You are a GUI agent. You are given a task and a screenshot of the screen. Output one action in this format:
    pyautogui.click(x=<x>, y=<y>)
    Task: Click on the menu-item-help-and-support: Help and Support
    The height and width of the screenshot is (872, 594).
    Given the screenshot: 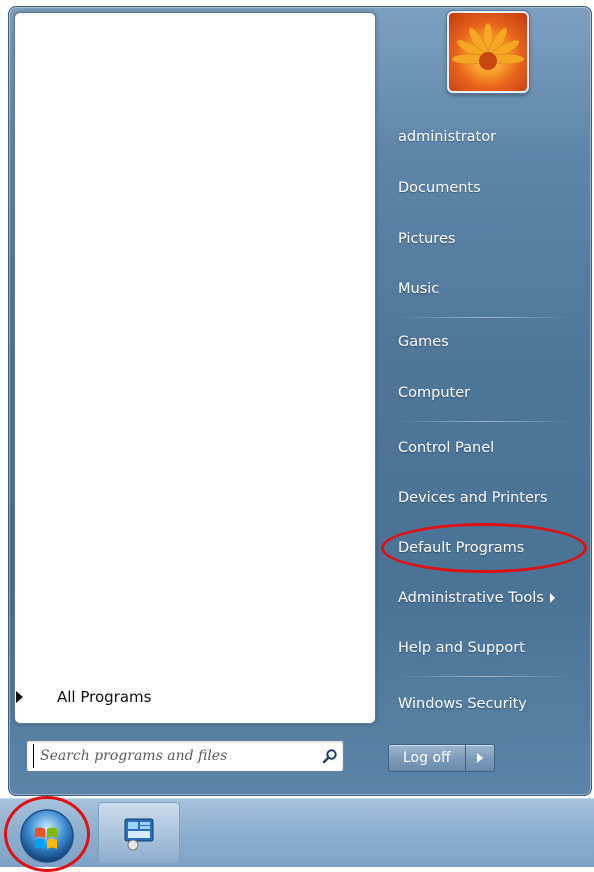 What is the action you would take?
    pyautogui.click(x=484, y=648)
    